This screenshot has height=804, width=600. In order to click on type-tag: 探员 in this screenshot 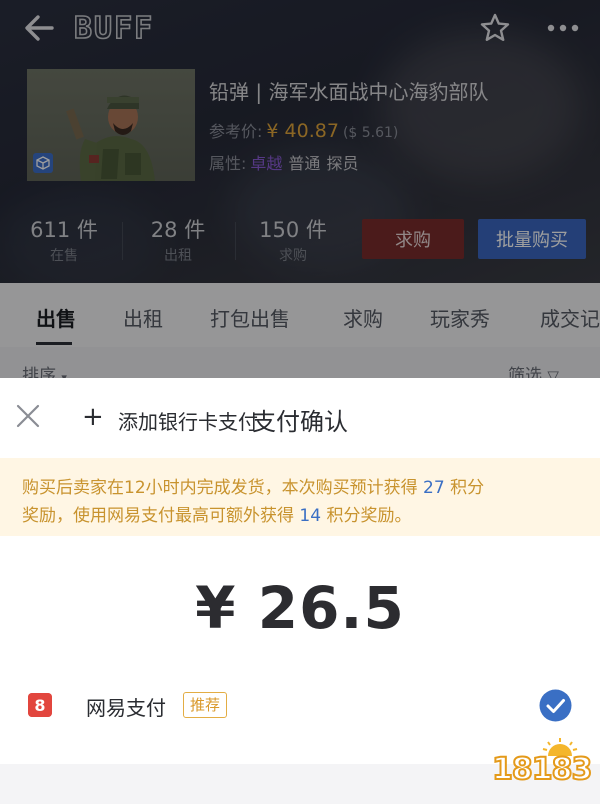, I will do `click(342, 163)`.